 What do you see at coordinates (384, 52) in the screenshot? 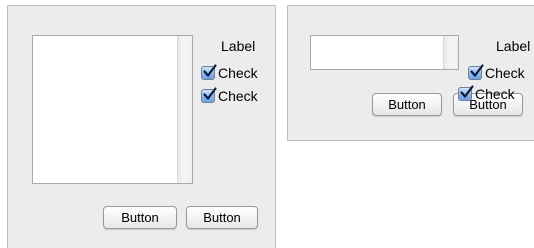
I see `list-box` at bounding box center [384, 52].